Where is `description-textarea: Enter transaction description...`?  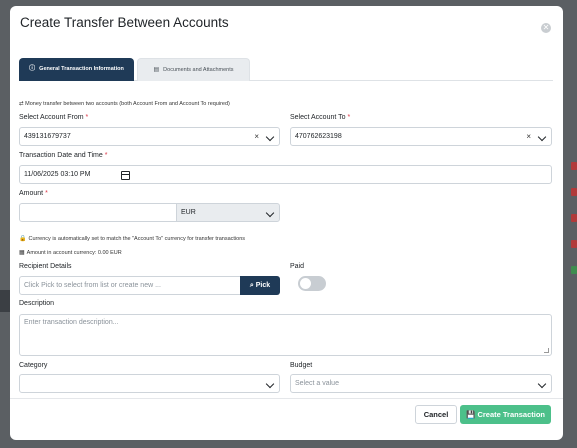 description-textarea: Enter transaction description... is located at coordinates (285, 335).